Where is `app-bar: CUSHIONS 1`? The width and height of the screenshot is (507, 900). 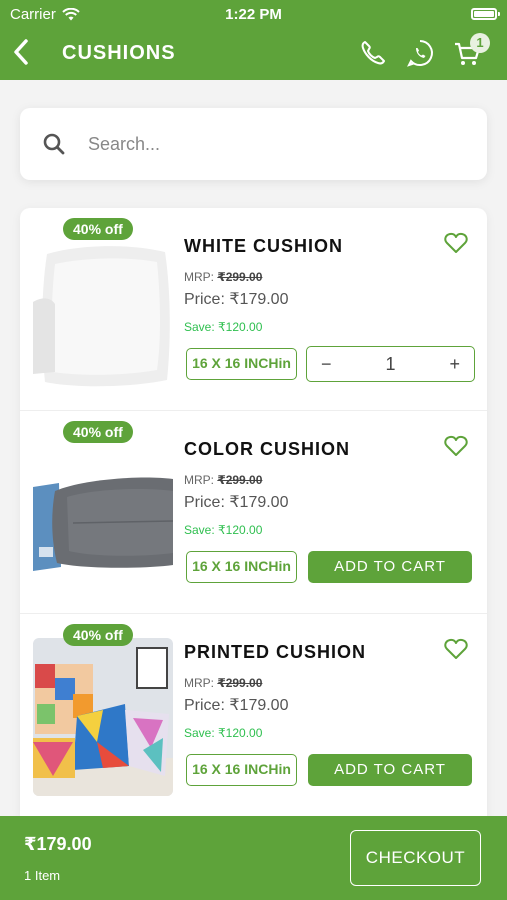
app-bar: CUSHIONS 1 is located at coordinates (253, 54).